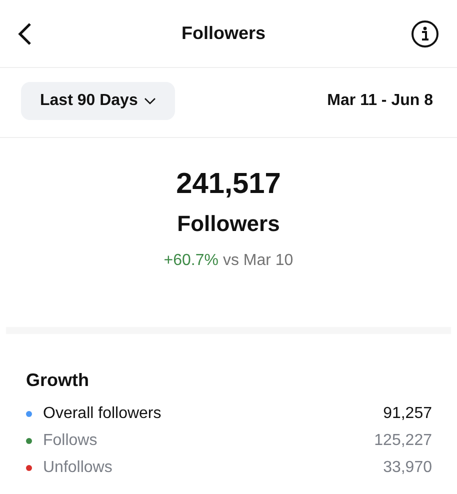  What do you see at coordinates (213, 413) in the screenshot?
I see `legend-label: Overall followers` at bounding box center [213, 413].